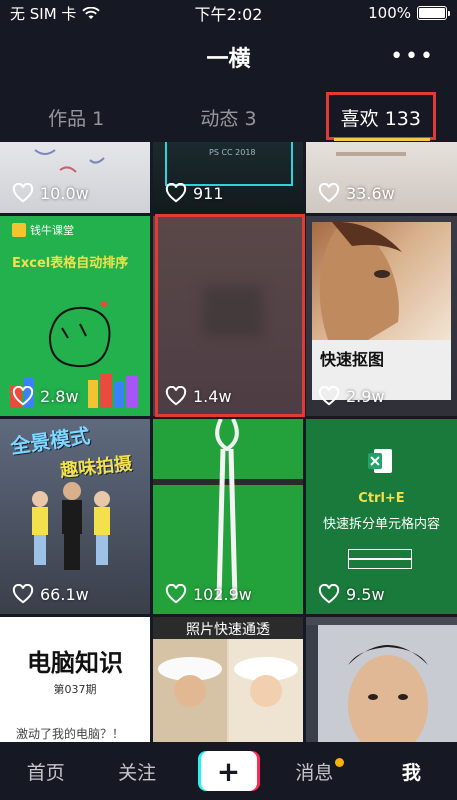  I want to click on hat-portrait-art, so click(228, 694).